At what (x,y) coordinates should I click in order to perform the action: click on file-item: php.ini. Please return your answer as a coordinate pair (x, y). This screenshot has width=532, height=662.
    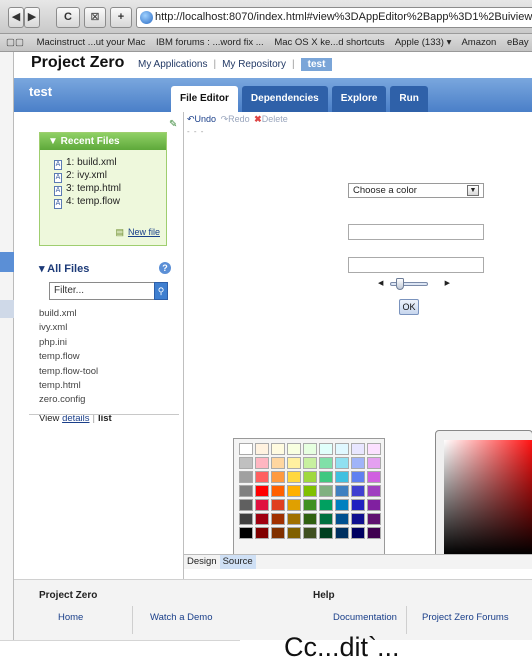
    Looking at the image, I should click on (103, 343).